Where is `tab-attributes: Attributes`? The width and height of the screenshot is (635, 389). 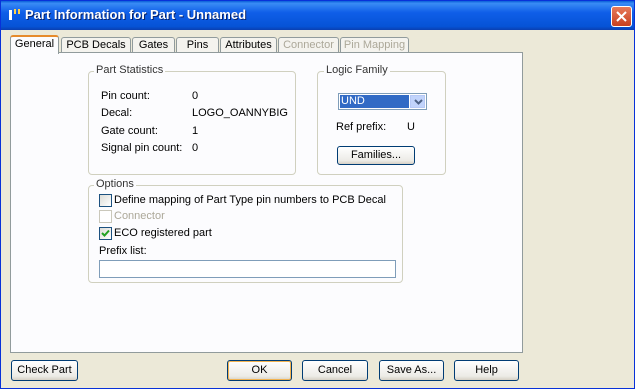
tab-attributes: Attributes is located at coordinates (248, 45).